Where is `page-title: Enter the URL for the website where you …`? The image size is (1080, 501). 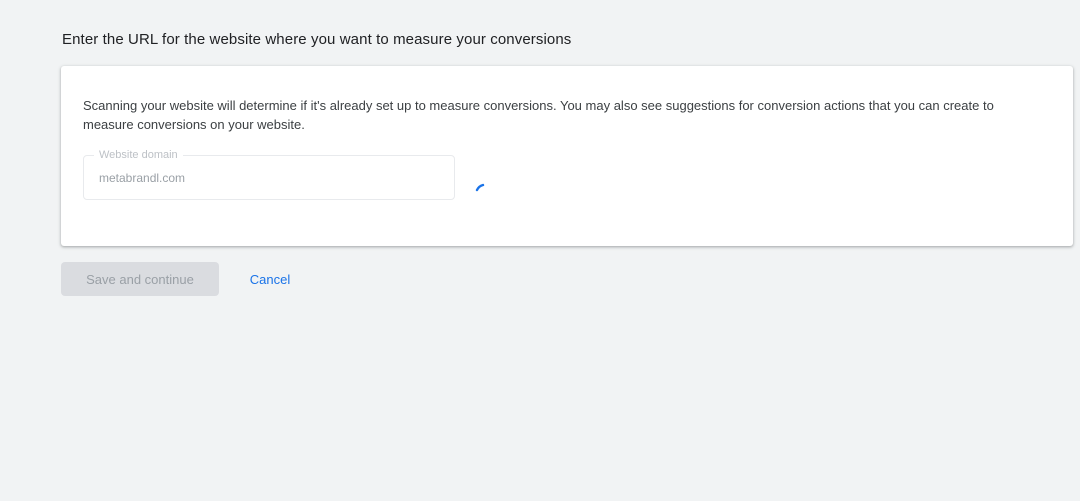
page-title: Enter the URL for the website where you … is located at coordinates (317, 39).